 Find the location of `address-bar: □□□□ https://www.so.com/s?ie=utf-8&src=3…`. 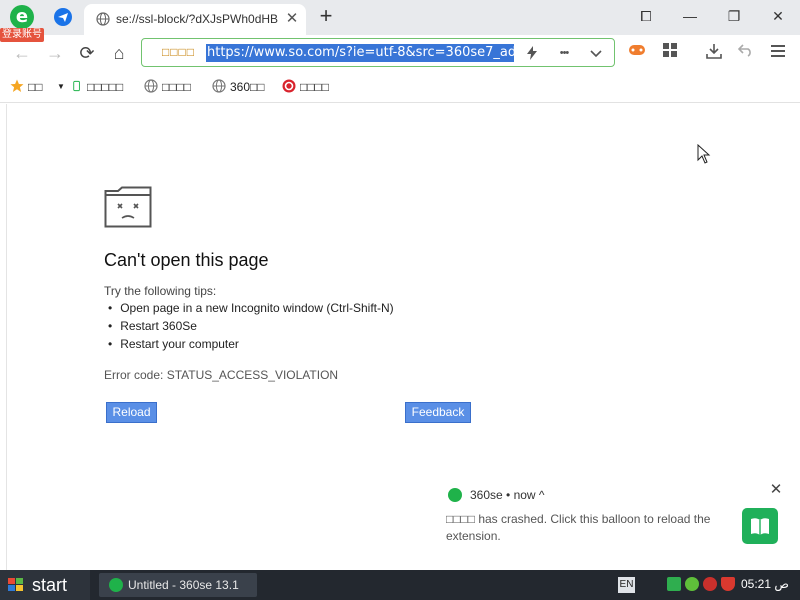

address-bar: □□□□ https://www.so.com/s?ie=utf-8&src=3… is located at coordinates (378, 52).